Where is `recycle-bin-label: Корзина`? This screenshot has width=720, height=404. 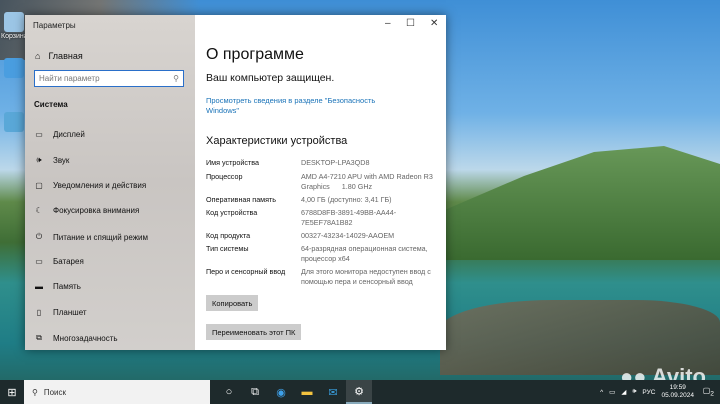 recycle-bin-label: Корзина is located at coordinates (14, 36).